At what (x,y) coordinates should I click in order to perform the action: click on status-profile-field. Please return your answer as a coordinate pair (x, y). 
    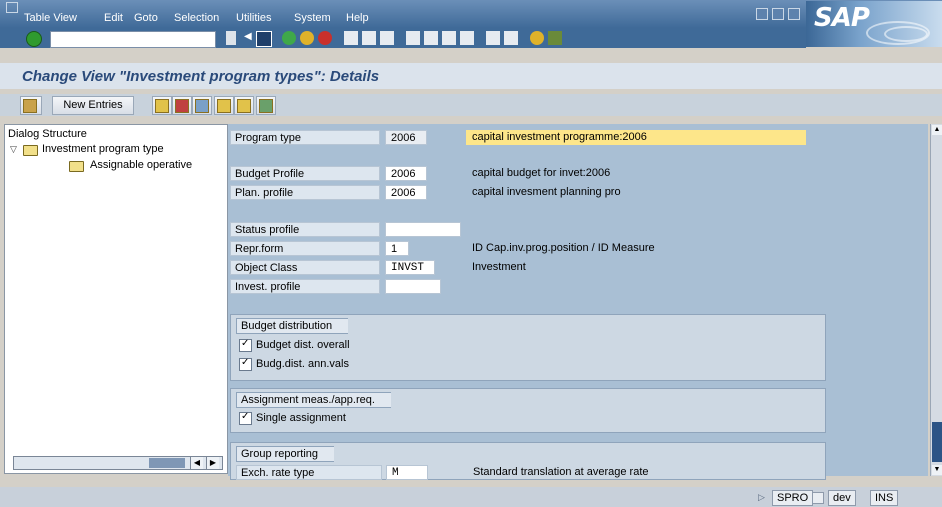
    Looking at the image, I should click on (423, 229).